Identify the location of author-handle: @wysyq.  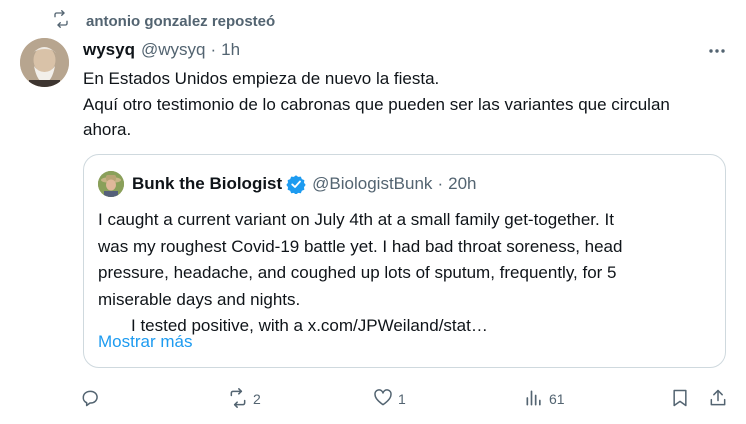
(173, 50).